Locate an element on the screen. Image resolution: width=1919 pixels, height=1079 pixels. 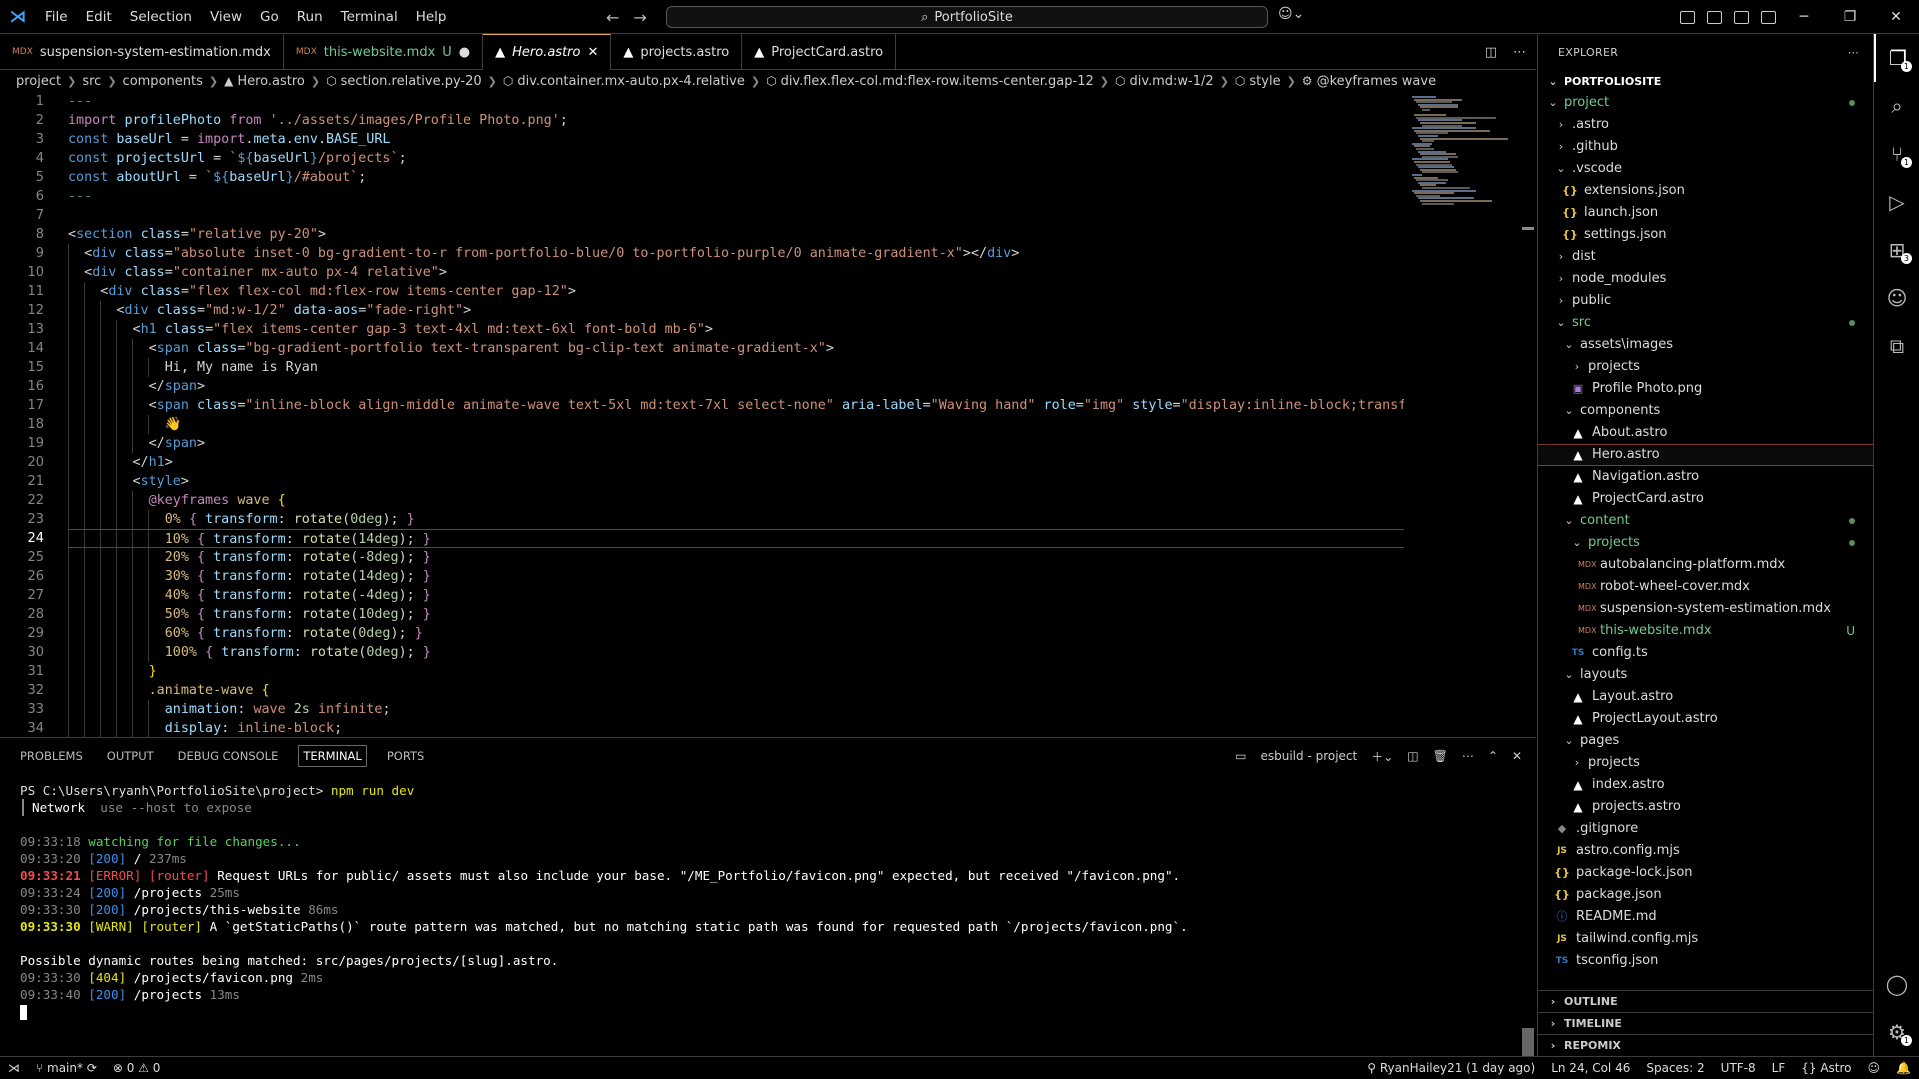
folder-item: › dist is located at coordinates (1705, 257).